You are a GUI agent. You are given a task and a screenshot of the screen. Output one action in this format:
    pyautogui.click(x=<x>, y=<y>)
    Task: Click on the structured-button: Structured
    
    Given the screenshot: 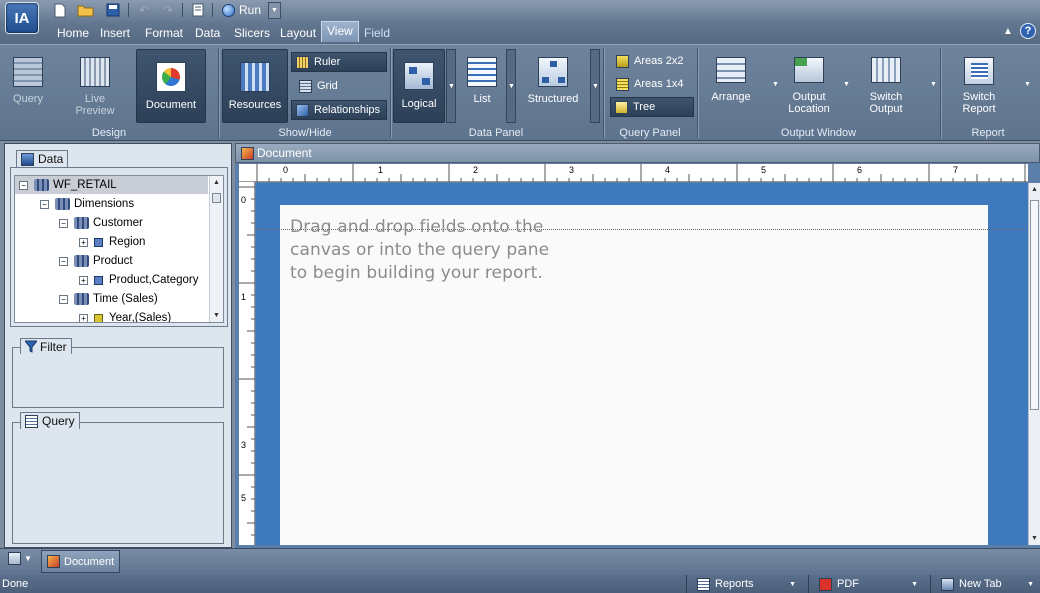 What is the action you would take?
    pyautogui.click(x=553, y=81)
    